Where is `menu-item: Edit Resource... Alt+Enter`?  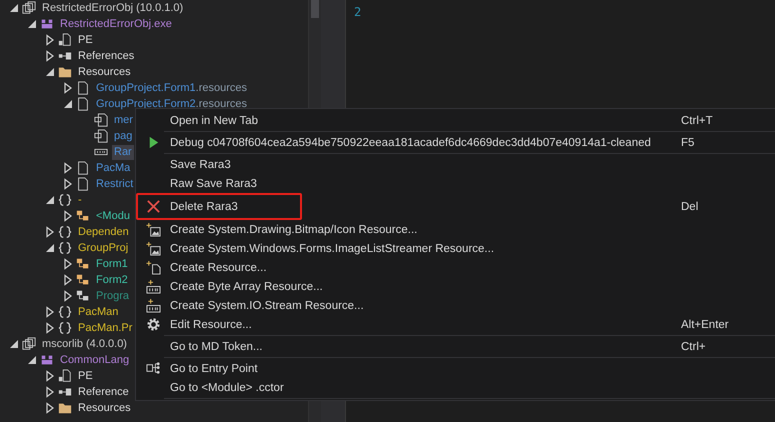 menu-item: Edit Resource... Alt+Enter is located at coordinates (455, 324).